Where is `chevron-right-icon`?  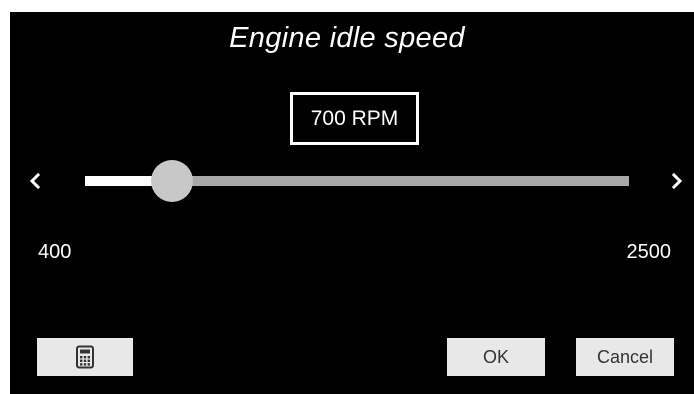 chevron-right-icon is located at coordinates (677, 181).